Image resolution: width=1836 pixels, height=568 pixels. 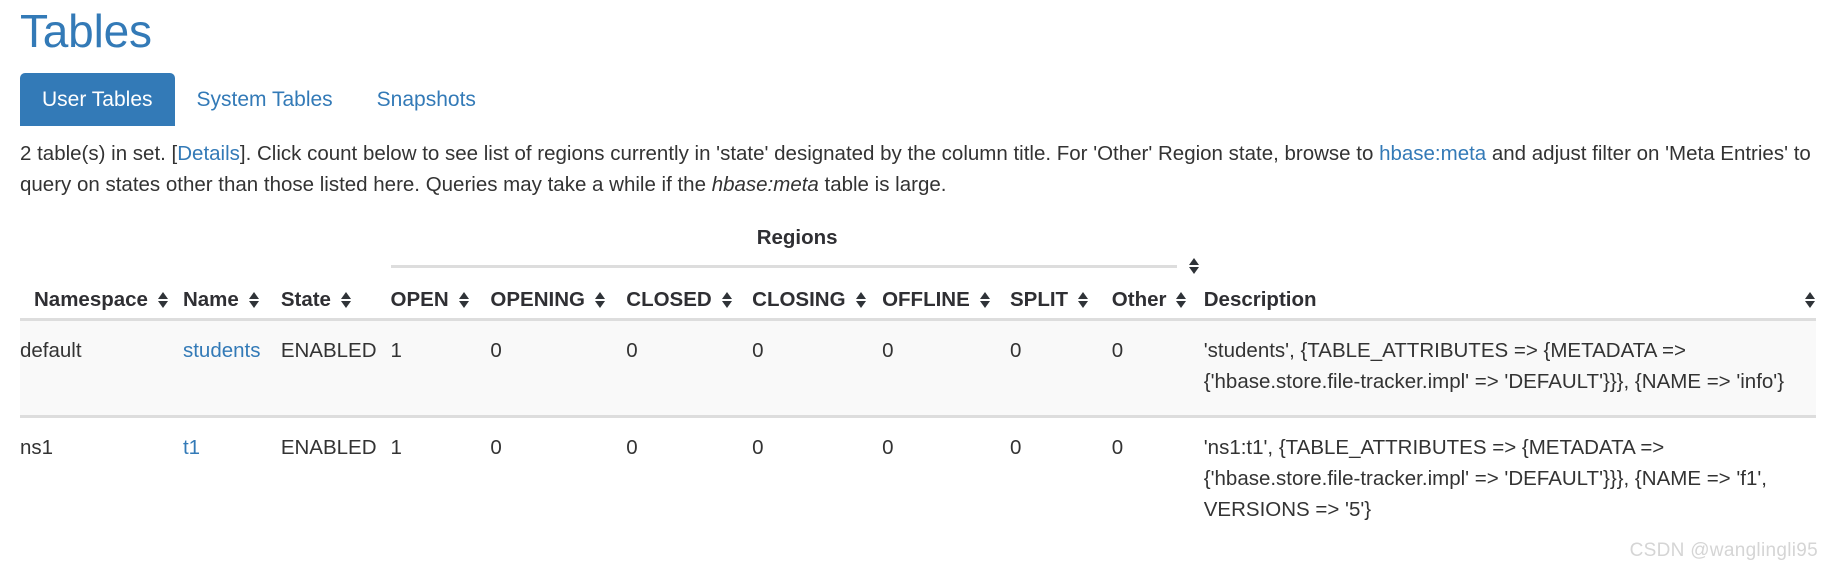 What do you see at coordinates (1510, 254) in the screenshot?
I see `description-group-spacer` at bounding box center [1510, 254].